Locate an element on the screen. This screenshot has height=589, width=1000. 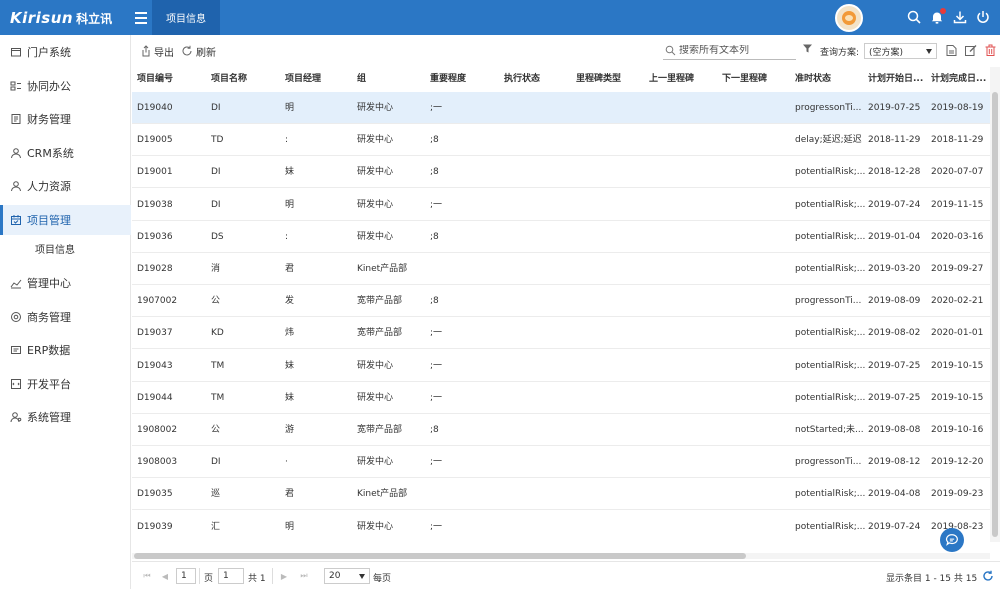
sidebar-item-label: 门户系统 is located at coordinates (49, 52).